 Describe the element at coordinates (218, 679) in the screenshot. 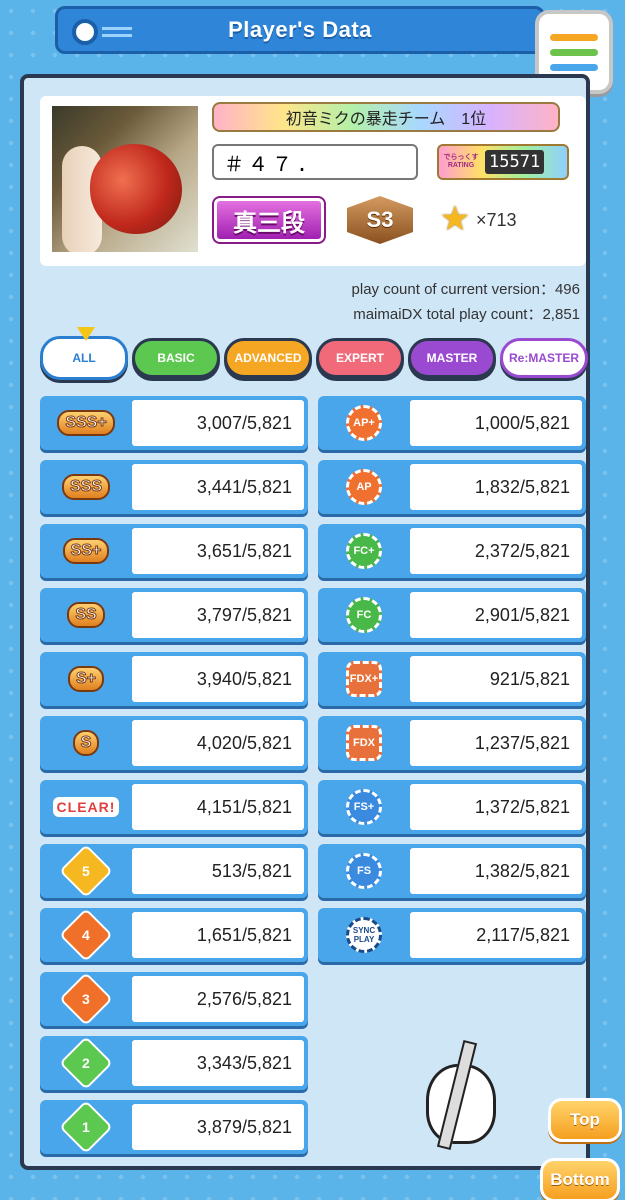

I see `stat-value: 3,940/5,821` at that location.